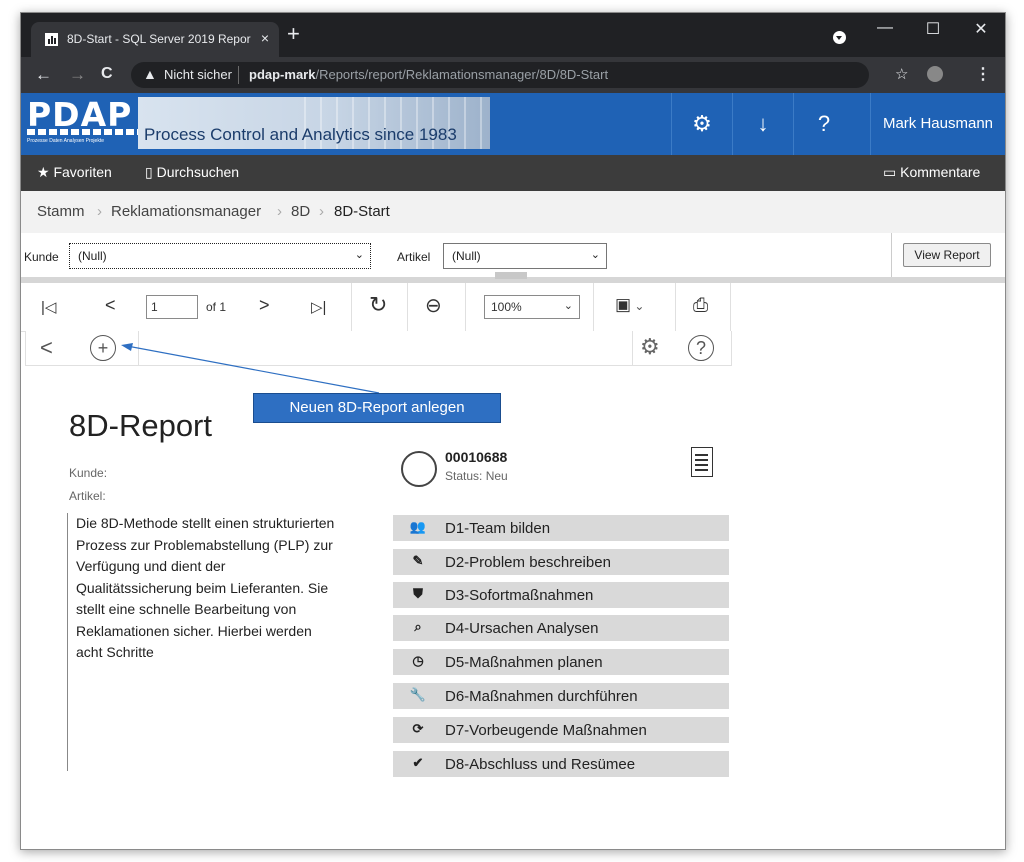 The image size is (1024, 862). I want to click on clock-icon: ◷, so click(418, 660).